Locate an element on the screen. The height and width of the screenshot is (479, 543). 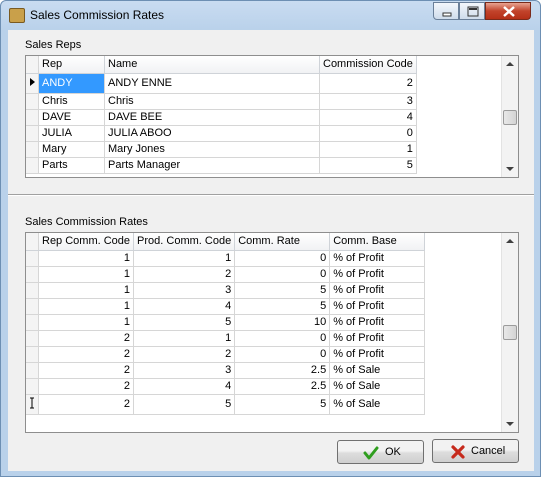
table-row: Parts Parts Manager 5 is located at coordinates (221, 165).